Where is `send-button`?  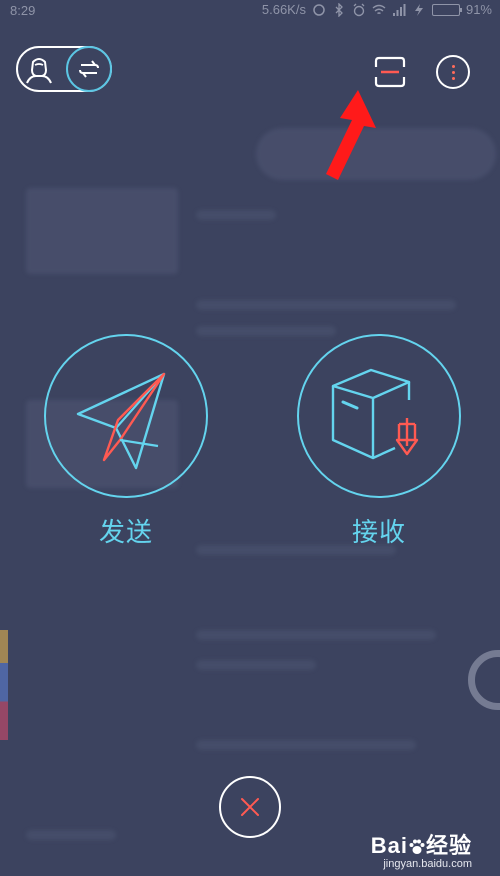 send-button is located at coordinates (126, 416).